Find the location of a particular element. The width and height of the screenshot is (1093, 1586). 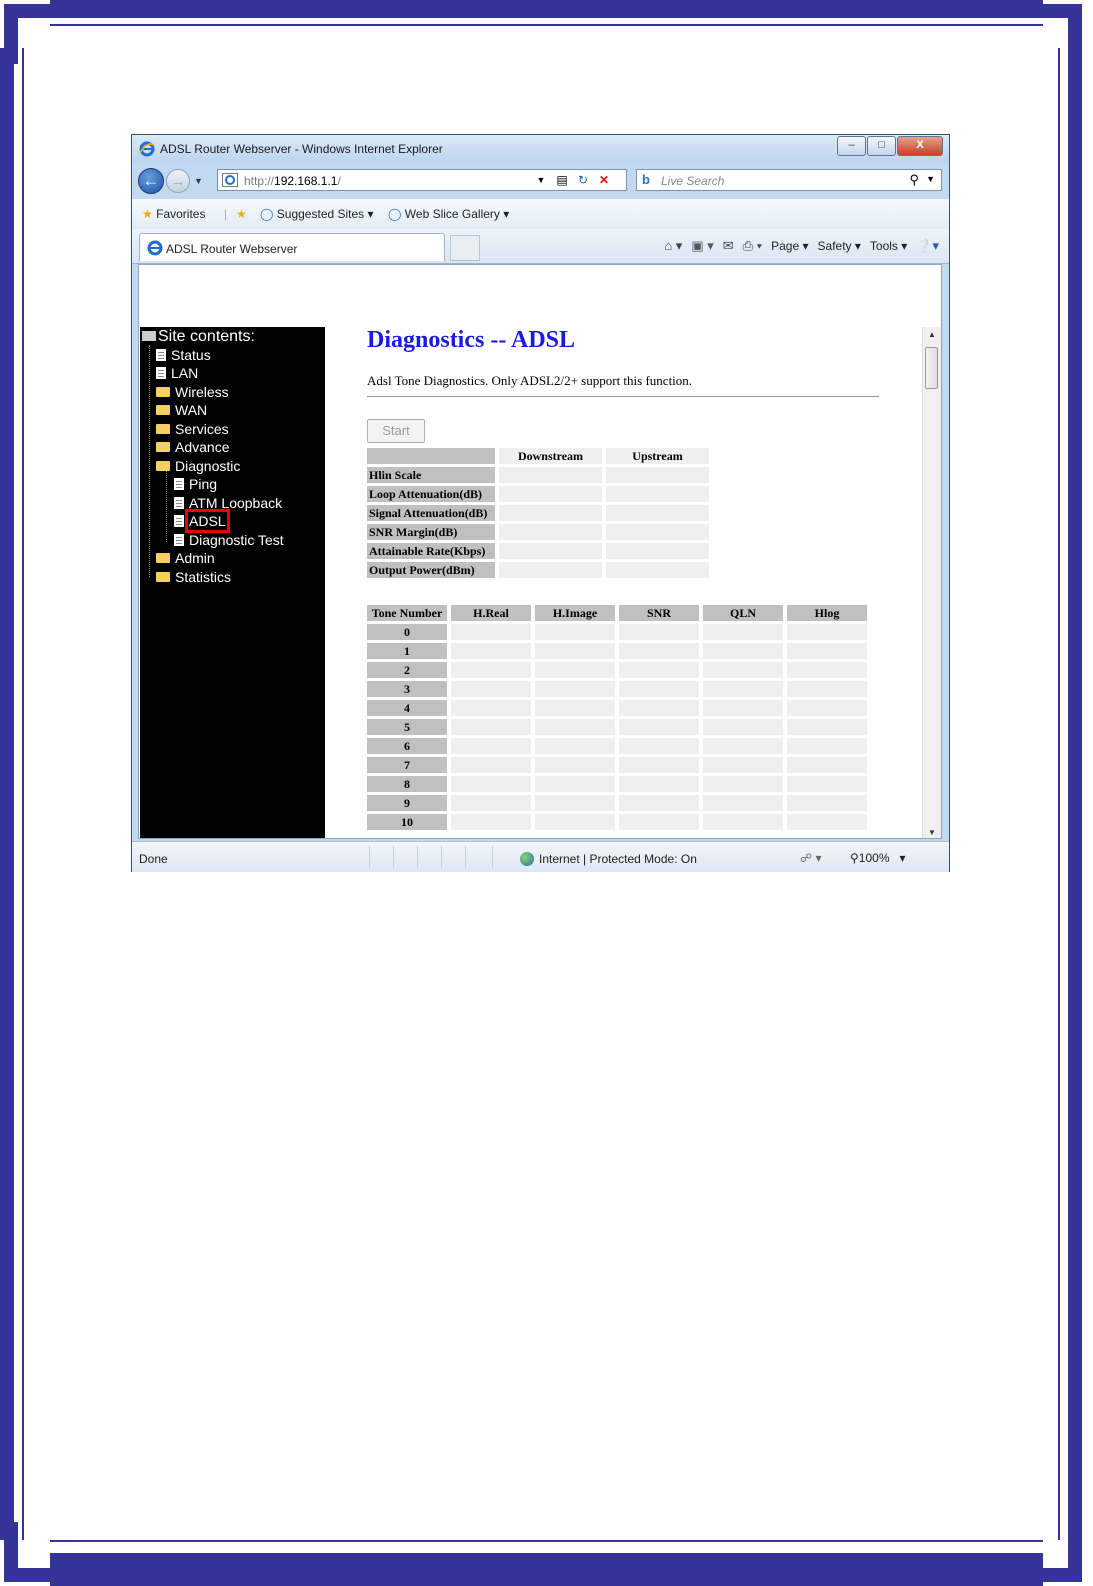

recent-pages-dropdown-icon: ▼ is located at coordinates (198, 181).